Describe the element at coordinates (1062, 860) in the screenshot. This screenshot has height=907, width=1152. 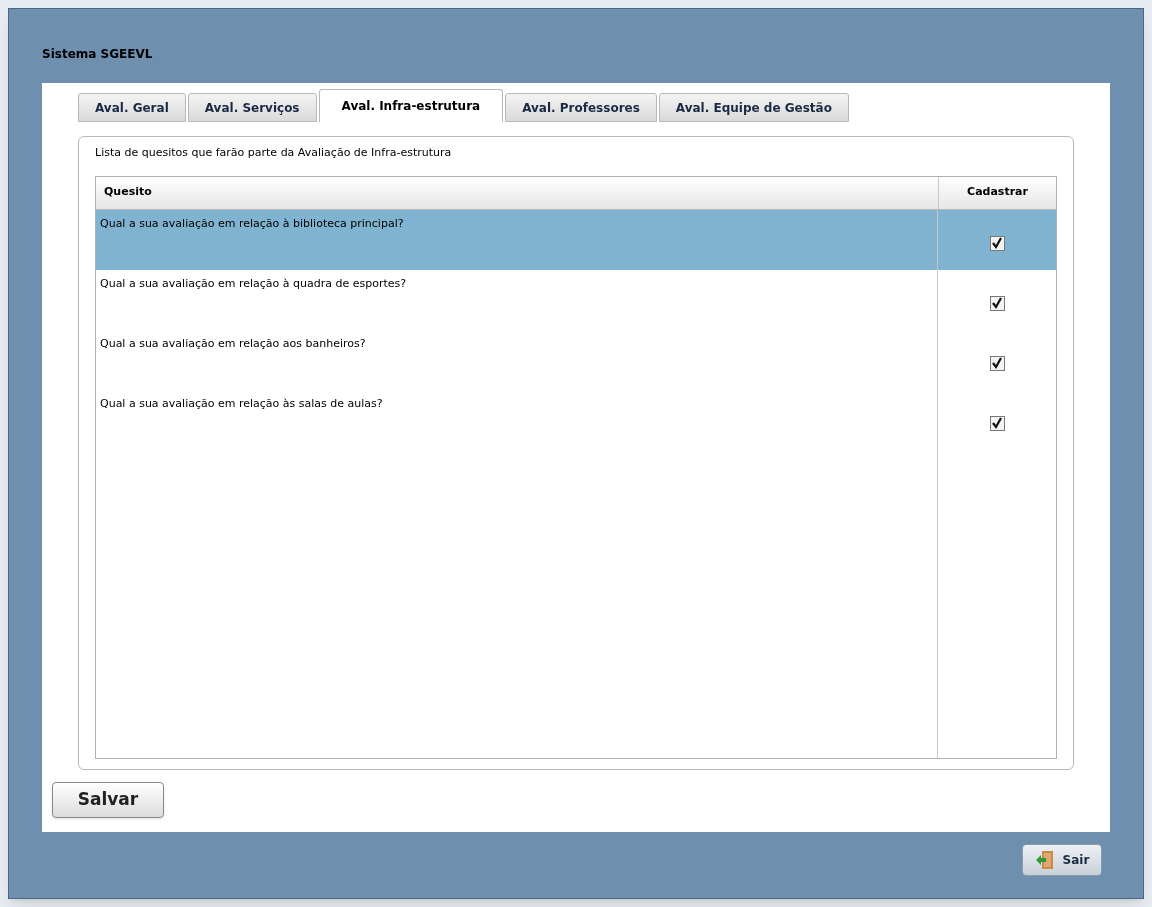
I see `exit-button: Sair` at that location.